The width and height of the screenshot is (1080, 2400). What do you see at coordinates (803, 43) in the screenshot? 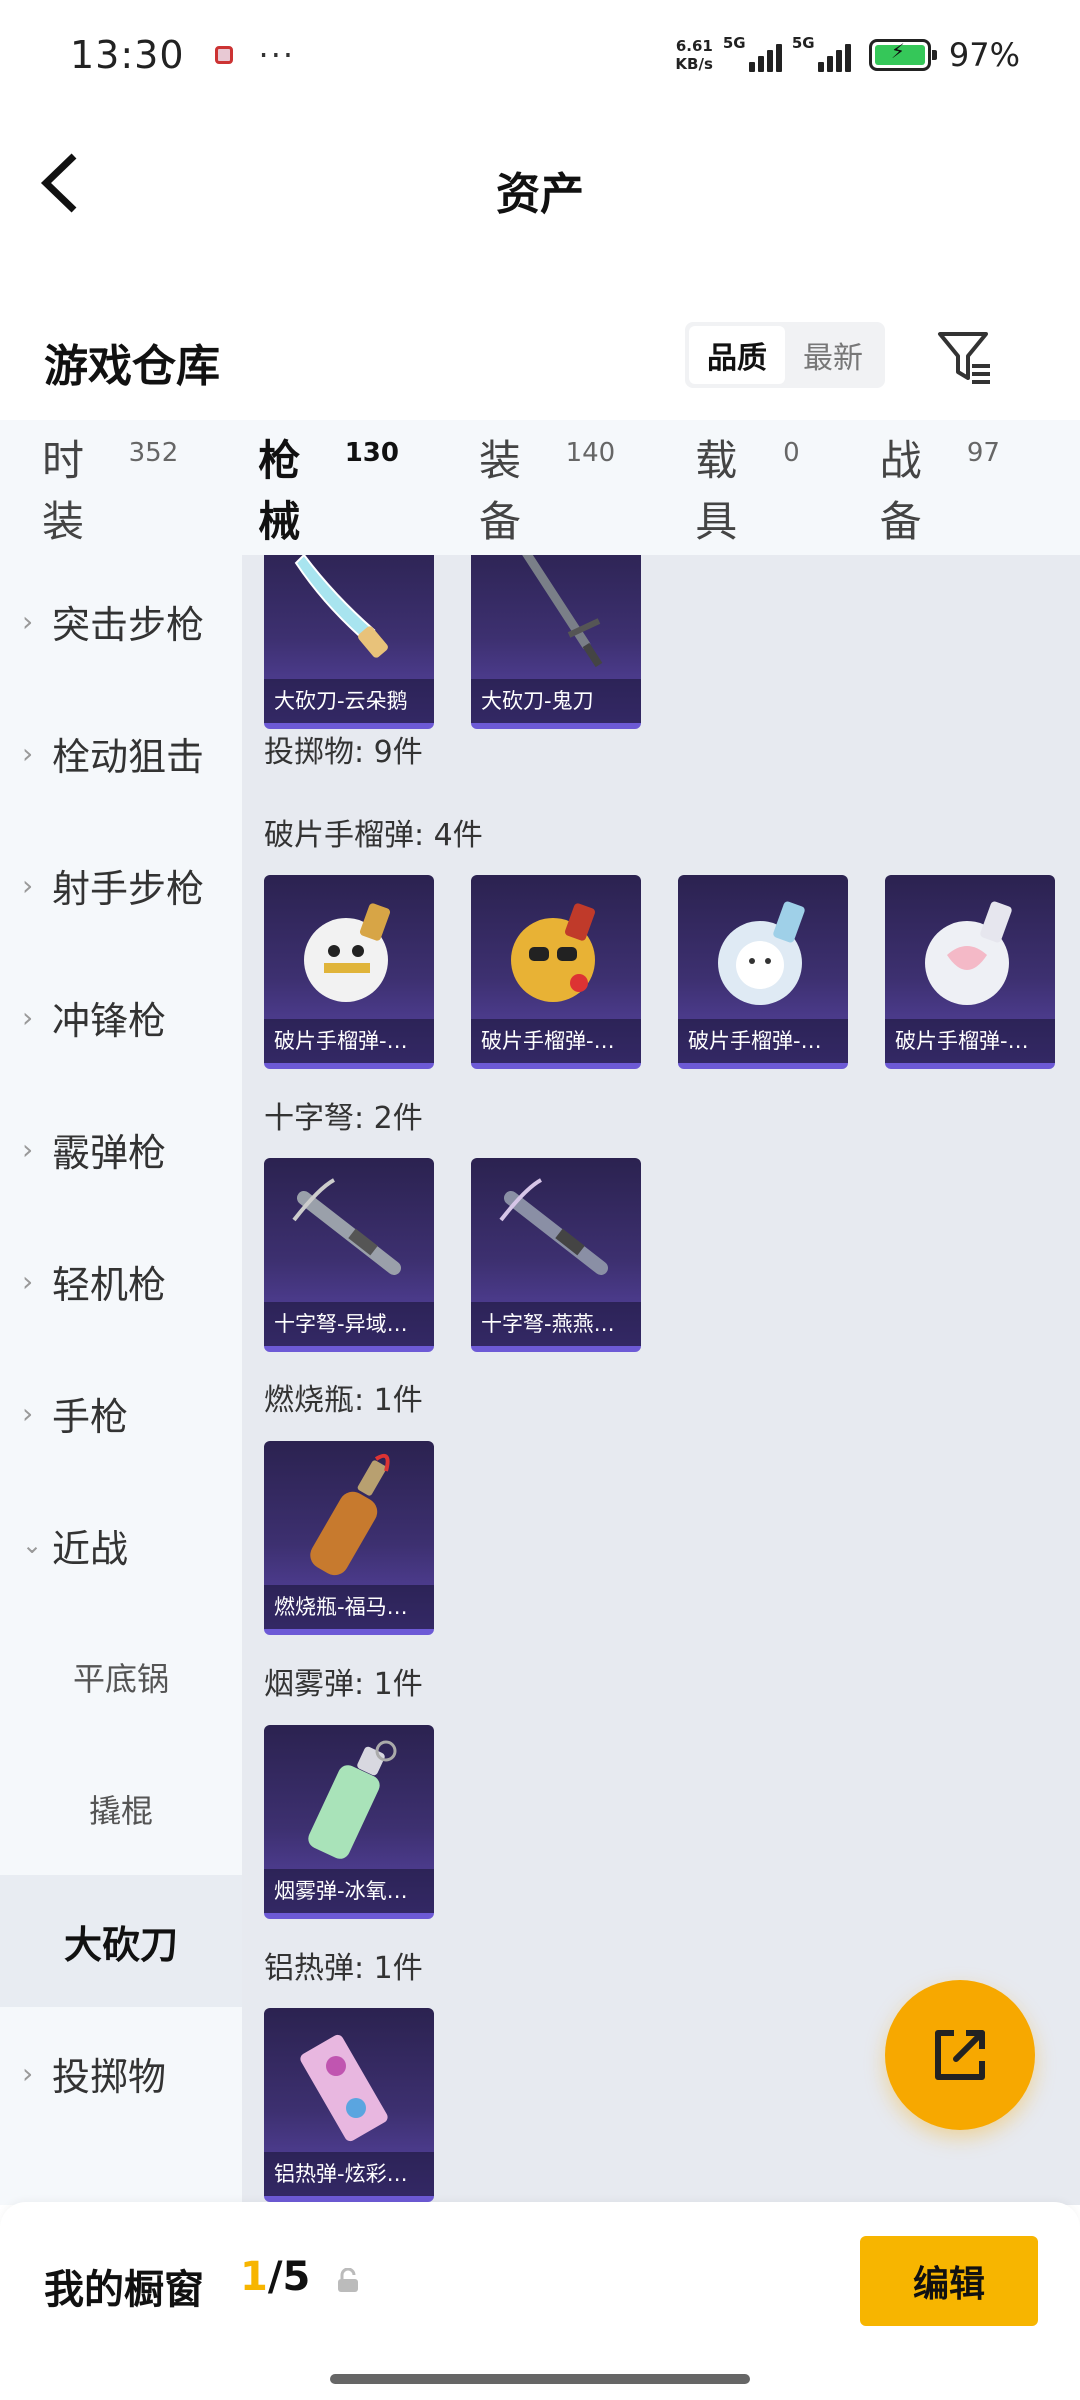
I see `signal-tag-2: 5G` at bounding box center [803, 43].